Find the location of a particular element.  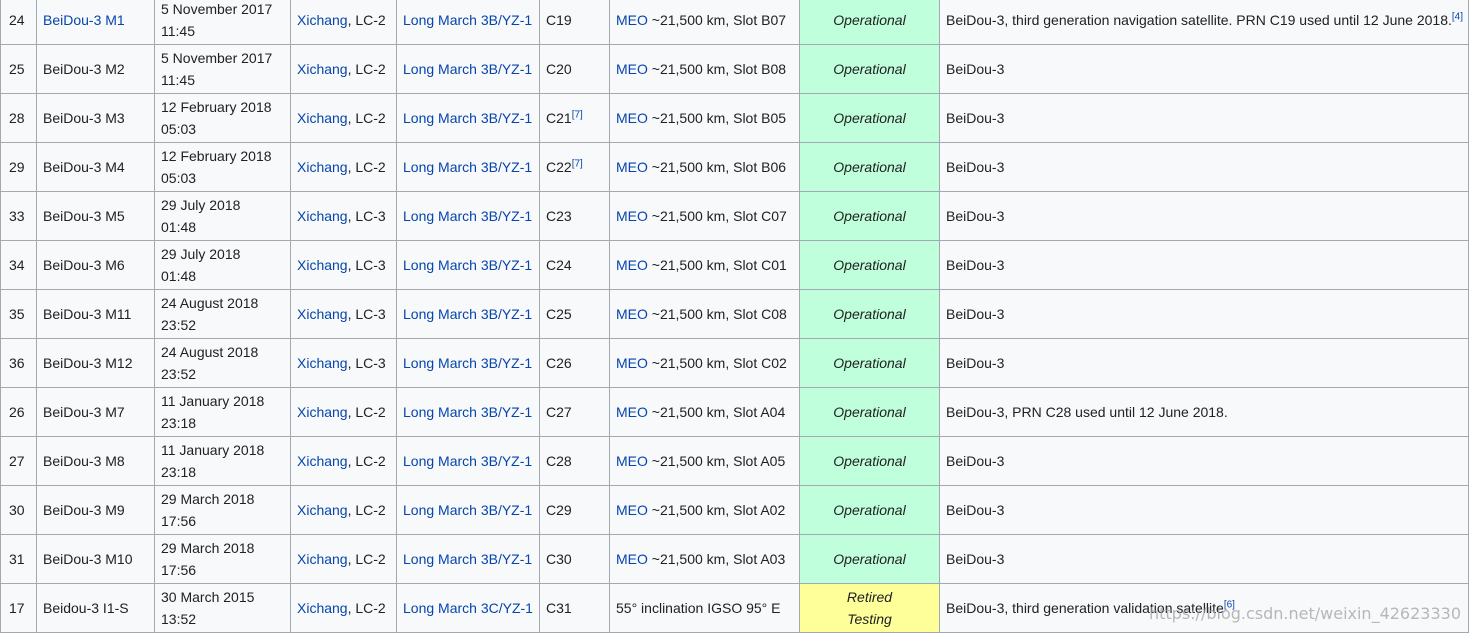

satellite-name: BeiDou-3 M6 is located at coordinates (84, 265).